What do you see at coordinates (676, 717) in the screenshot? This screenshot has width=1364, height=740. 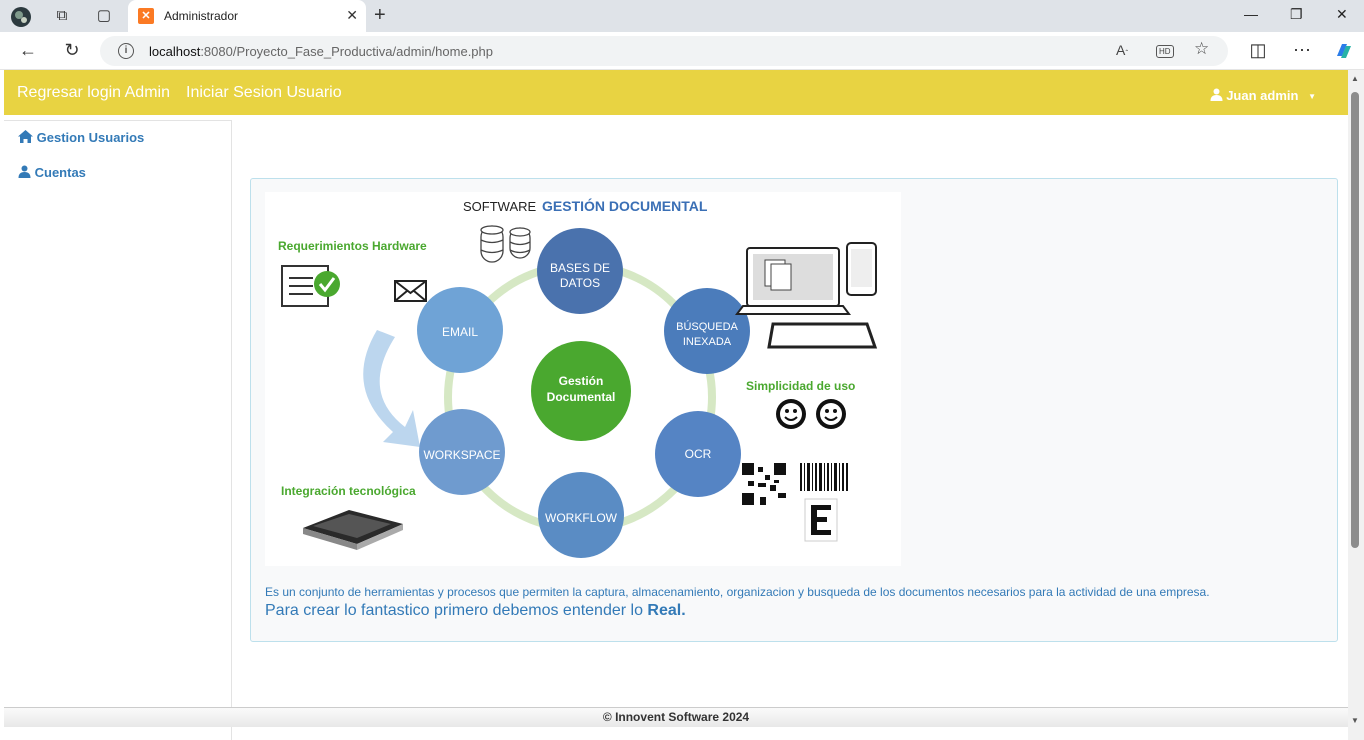 I see `footer: © Innovent Software 2024` at bounding box center [676, 717].